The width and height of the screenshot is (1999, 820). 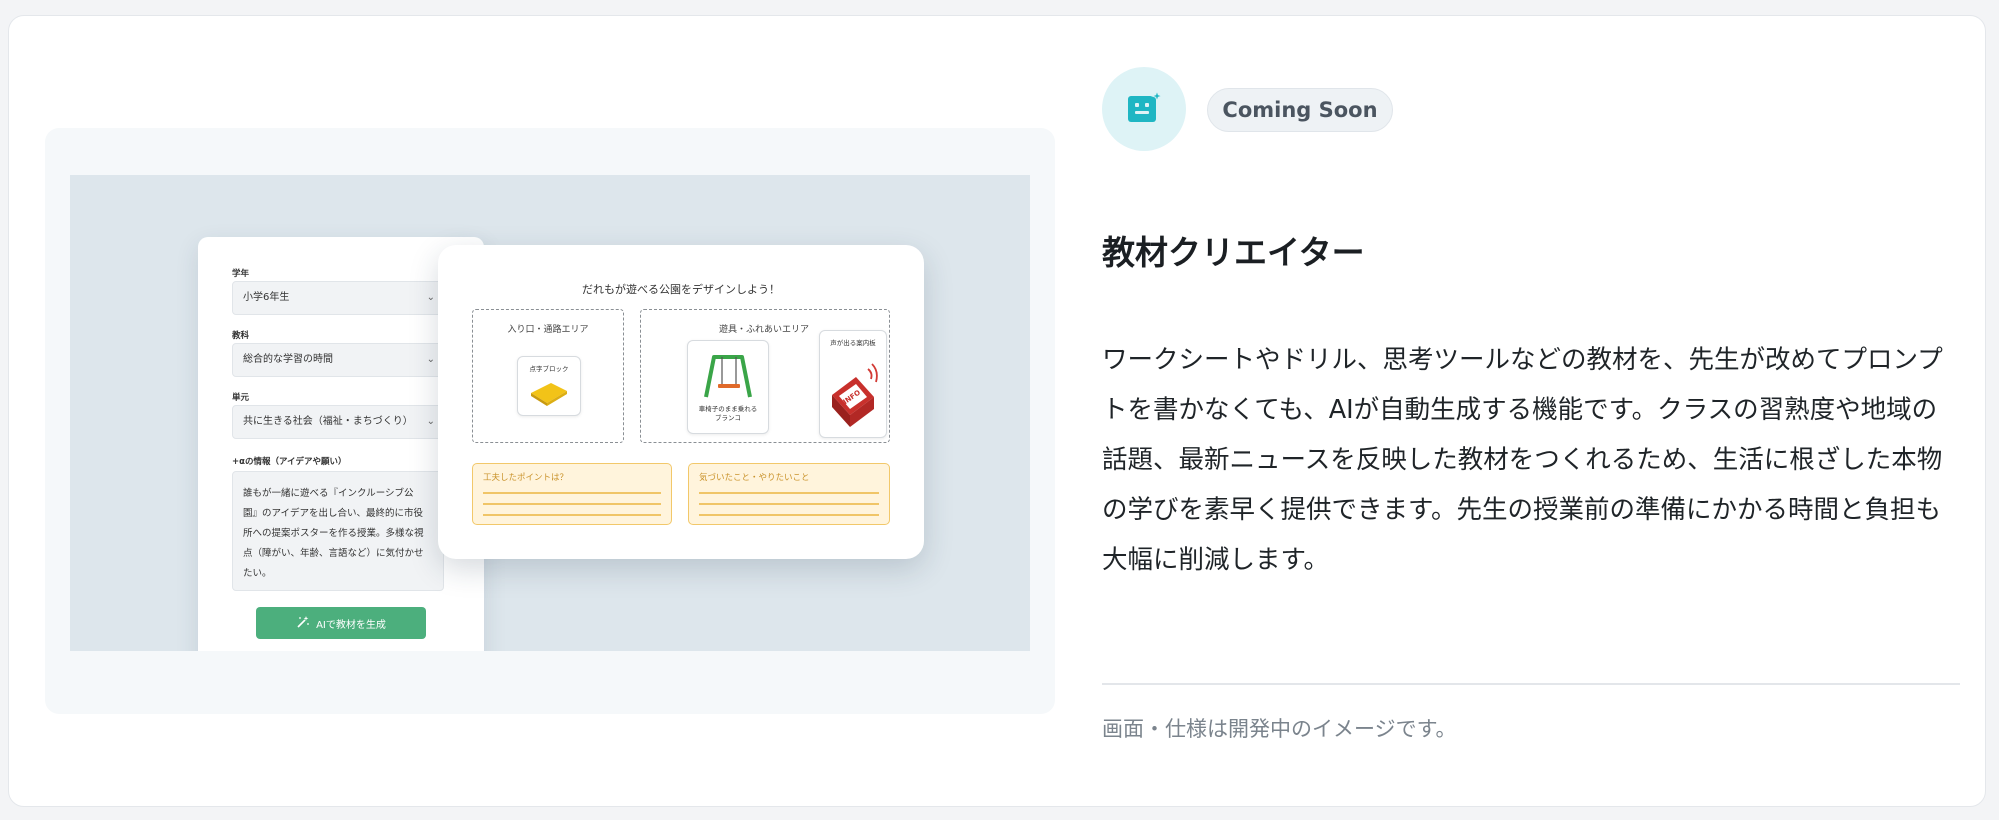 What do you see at coordinates (728, 418) in the screenshot?
I see `swing-caption-2: ブランコ` at bounding box center [728, 418].